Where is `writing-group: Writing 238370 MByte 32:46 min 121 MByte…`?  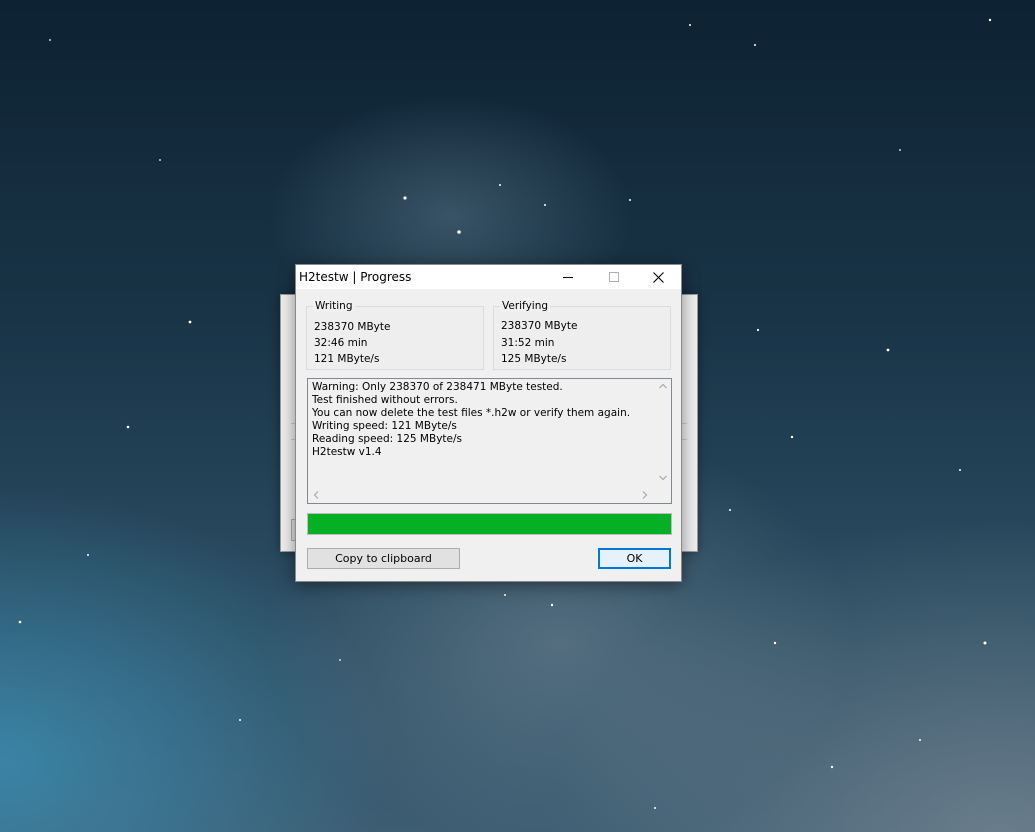 writing-group: Writing 238370 MByte 32:46 min 121 MByte… is located at coordinates (395, 335).